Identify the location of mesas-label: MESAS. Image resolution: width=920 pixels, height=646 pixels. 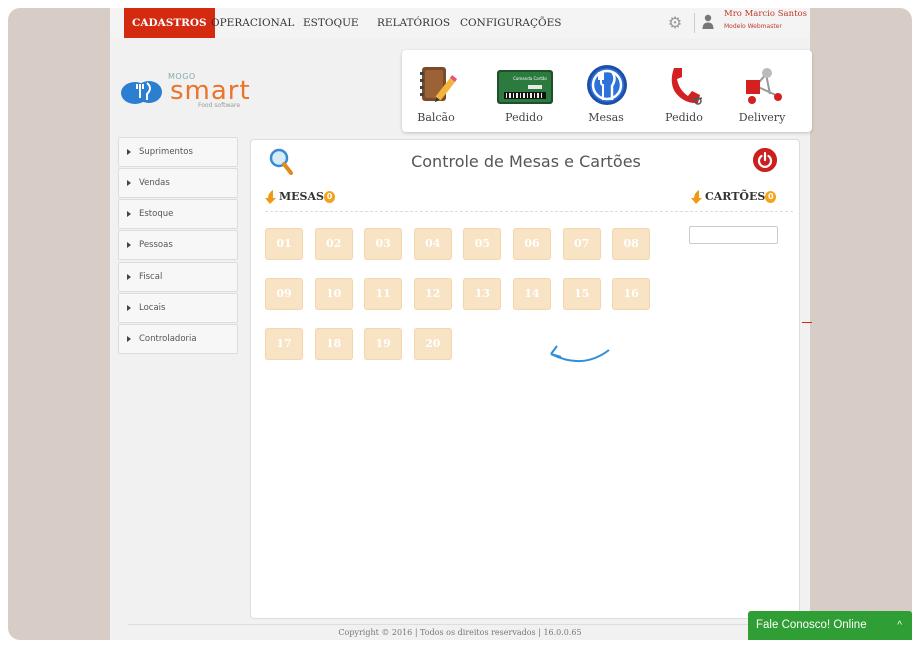
(301, 196).